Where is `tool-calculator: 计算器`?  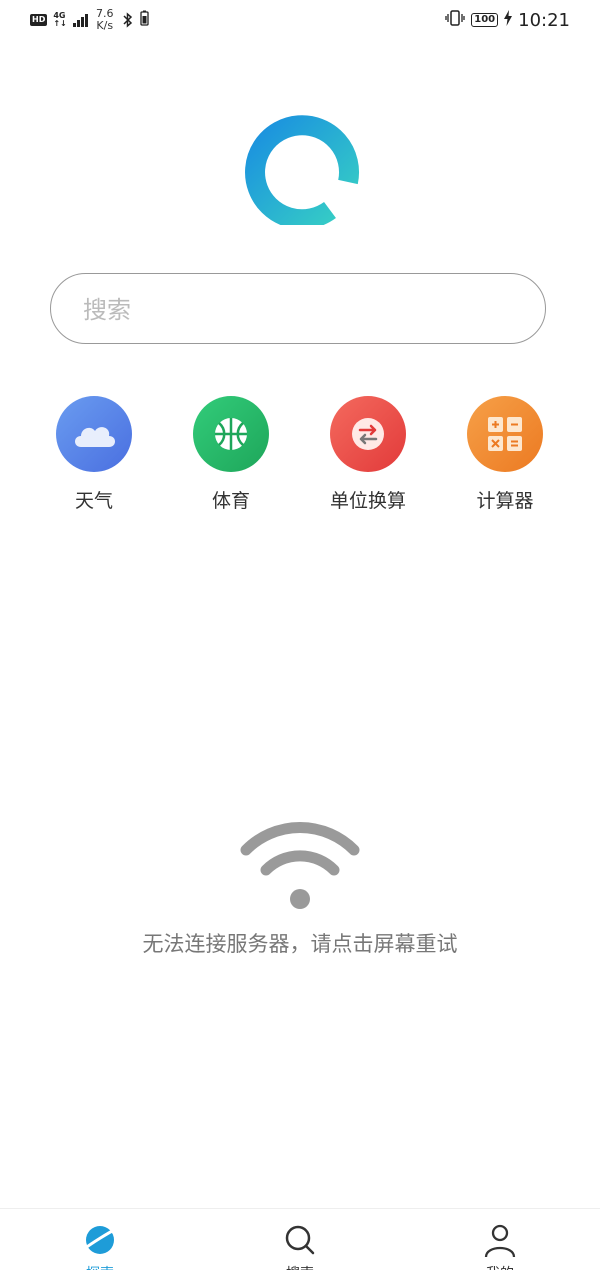 tool-calculator: 计算器 is located at coordinates (505, 454).